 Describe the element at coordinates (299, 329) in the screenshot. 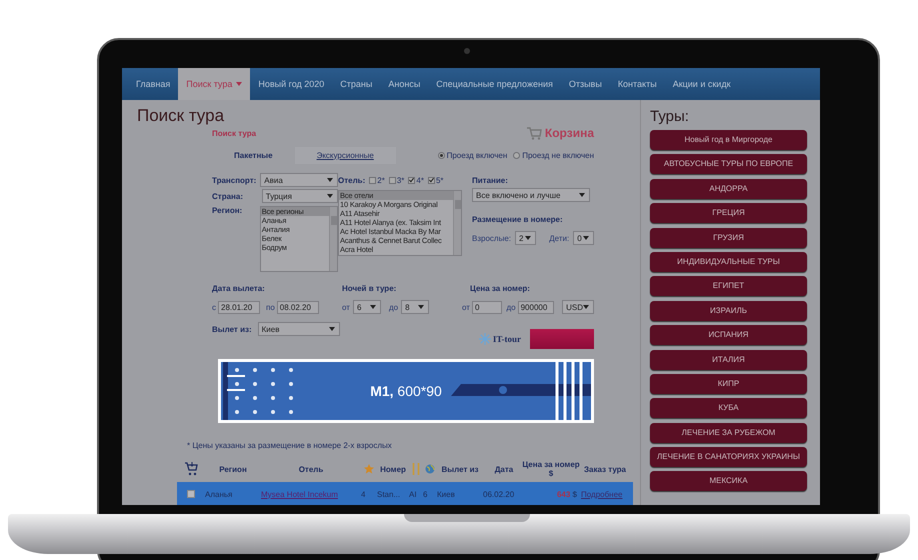

I see `departure-dropdown: Киев` at that location.